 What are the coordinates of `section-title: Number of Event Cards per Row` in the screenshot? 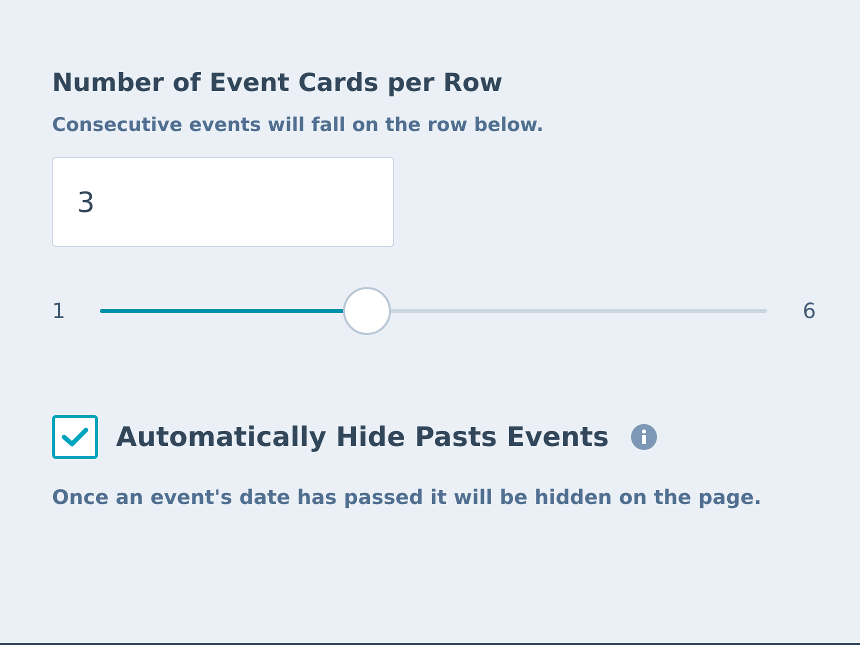 It's located at (278, 83).